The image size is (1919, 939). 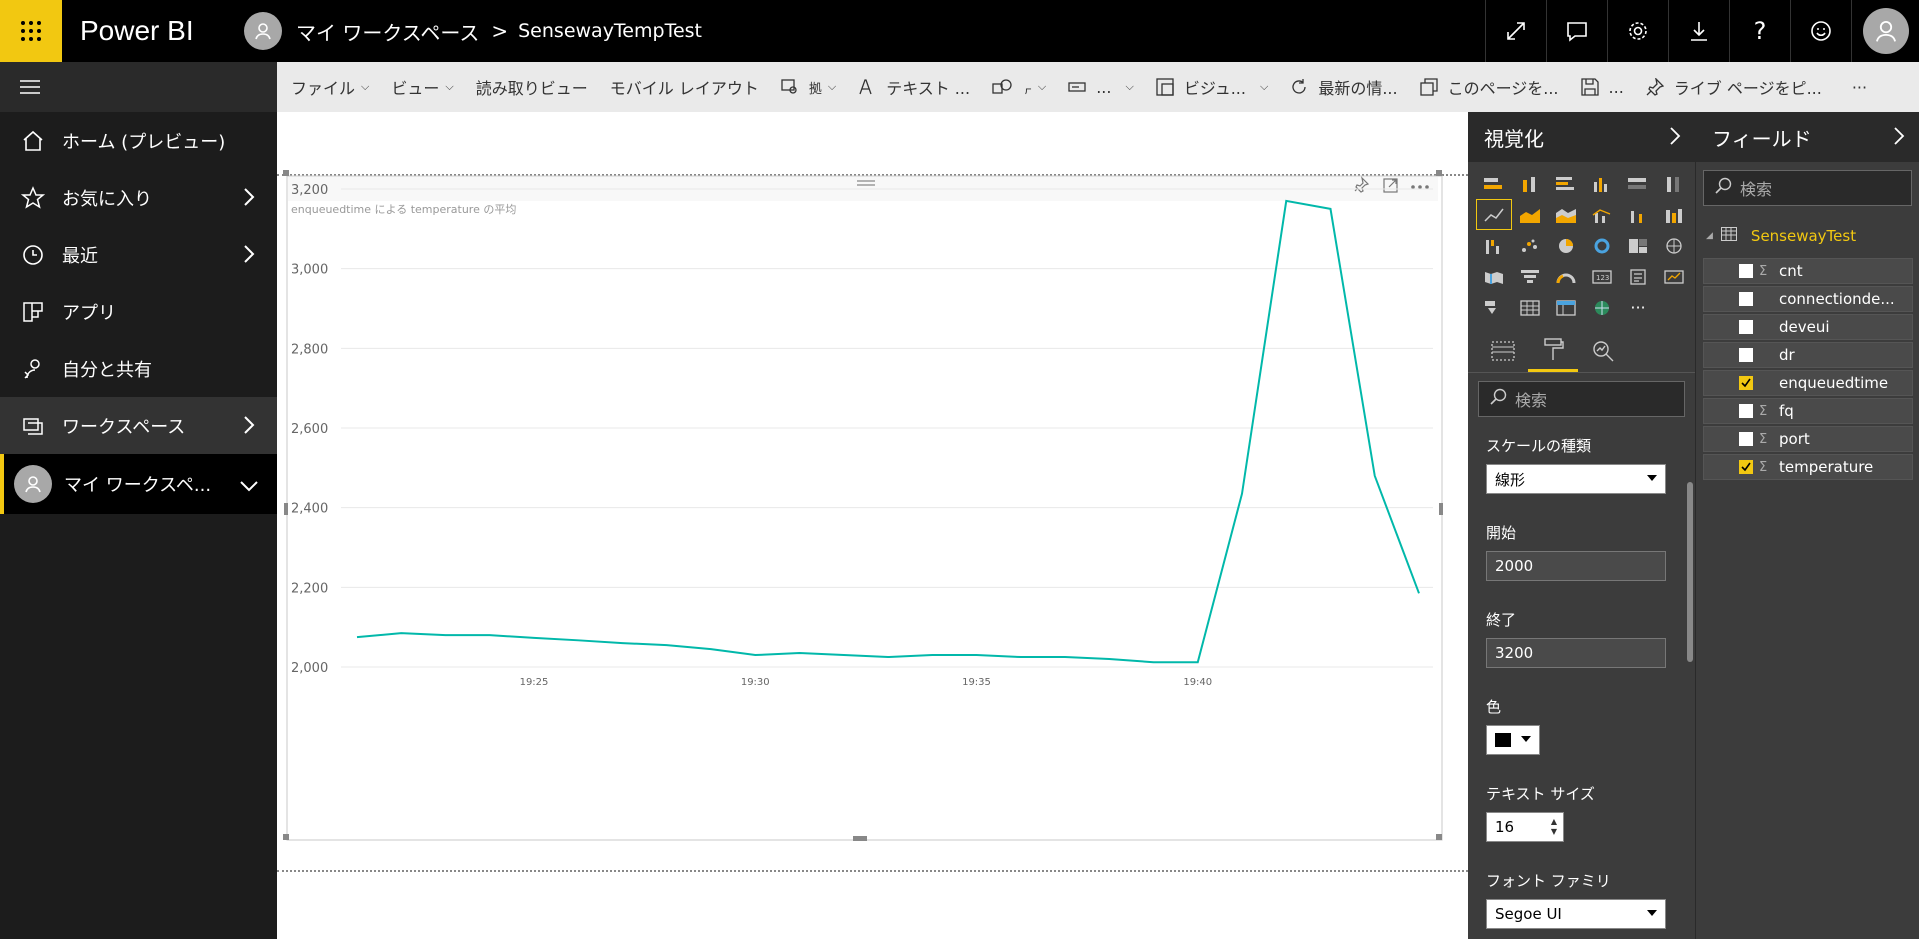 I want to click on comment-icon, so click(x=1576, y=31).